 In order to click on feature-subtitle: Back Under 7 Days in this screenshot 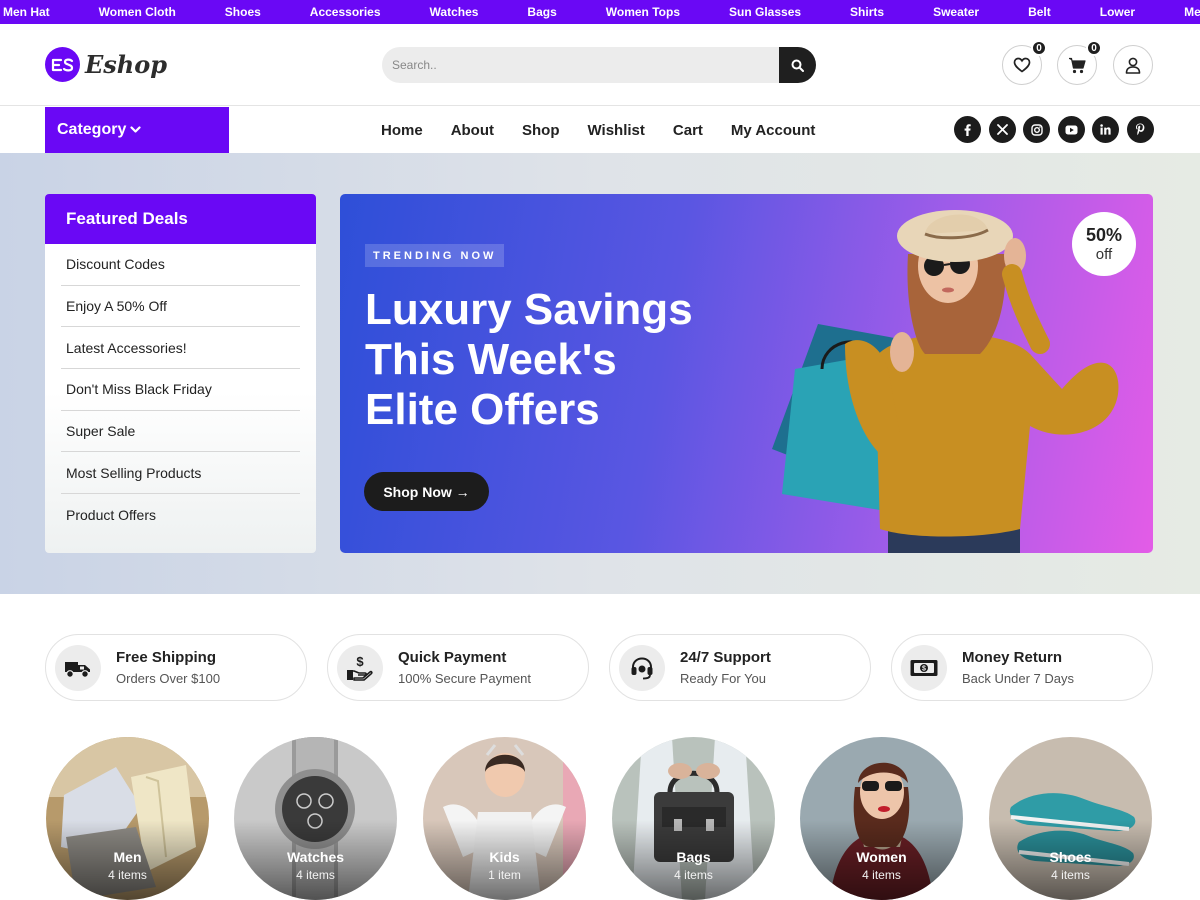, I will do `click(1018, 678)`.